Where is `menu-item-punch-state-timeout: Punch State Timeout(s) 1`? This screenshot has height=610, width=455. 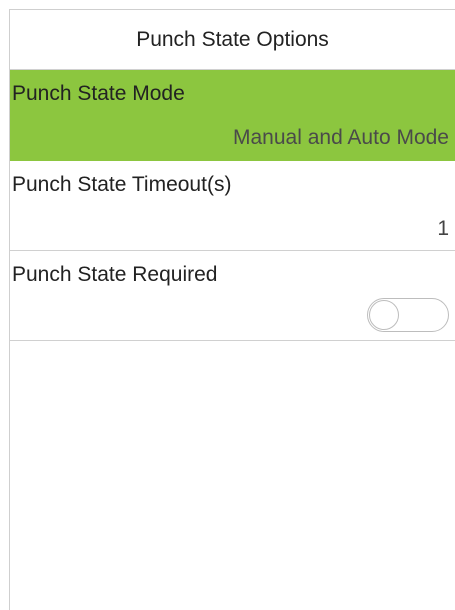 menu-item-punch-state-timeout: Punch State Timeout(s) 1 is located at coordinates (232, 206).